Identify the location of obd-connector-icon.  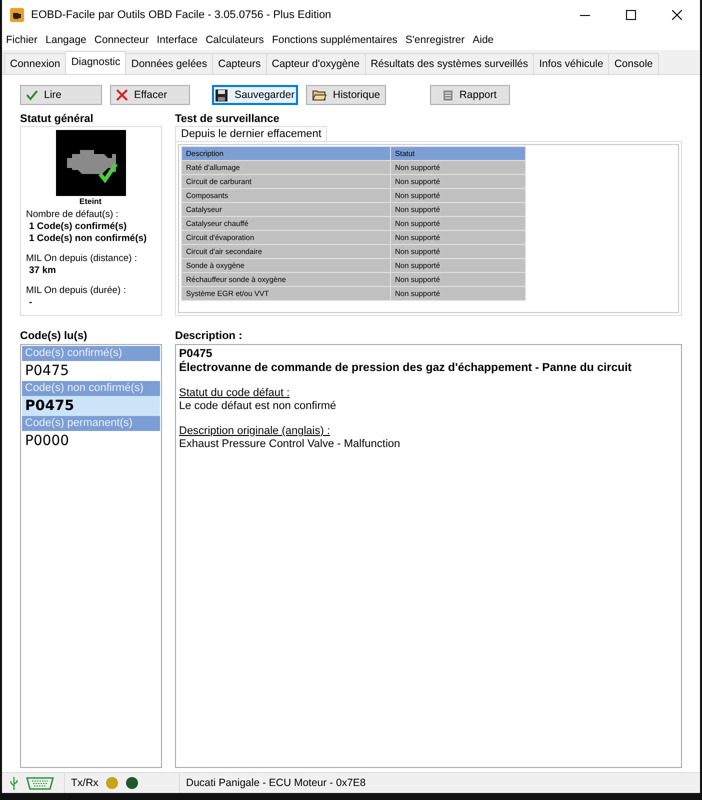
(40, 783).